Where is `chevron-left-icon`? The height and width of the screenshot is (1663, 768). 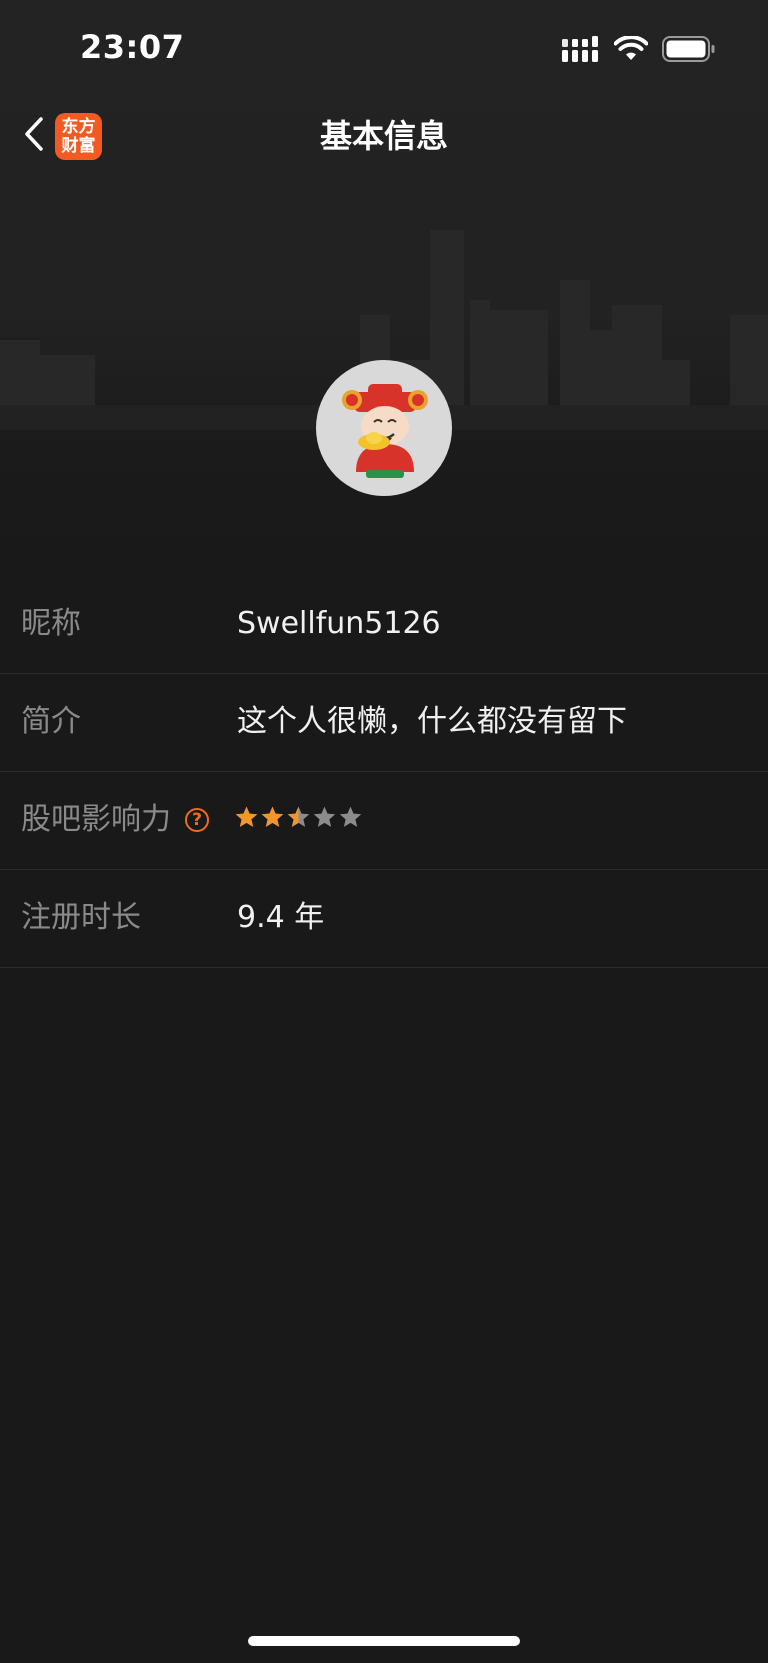 chevron-left-icon is located at coordinates (34, 136).